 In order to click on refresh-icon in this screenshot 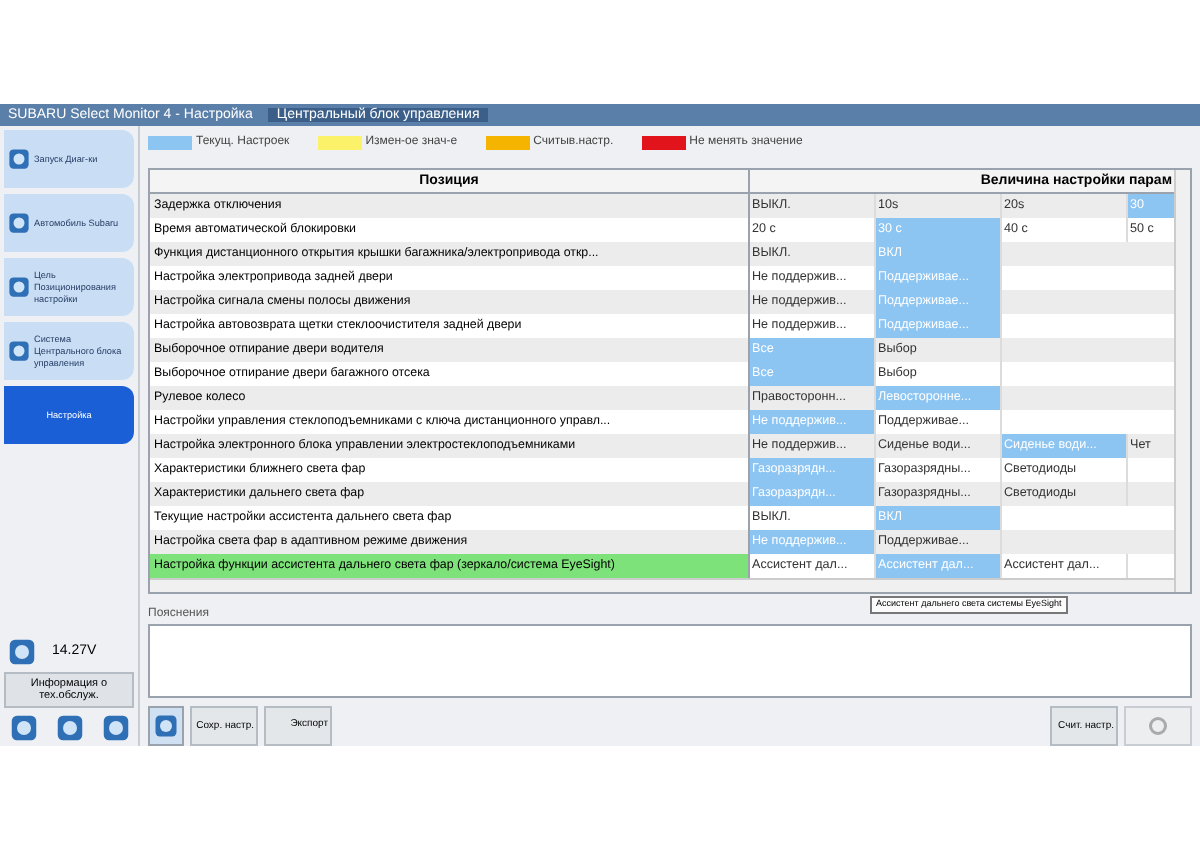, I will do `click(1158, 726)`.